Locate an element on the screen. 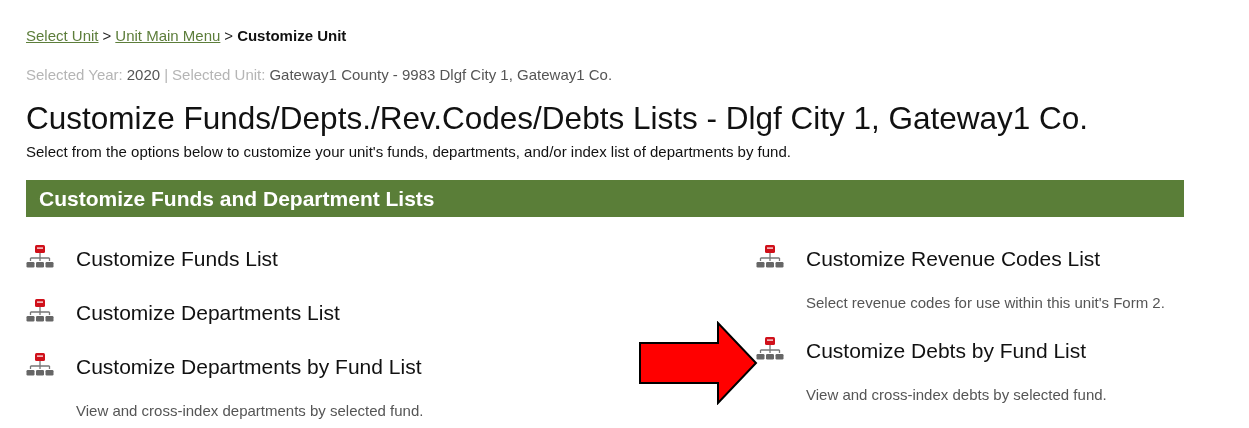 Image resolution: width=1249 pixels, height=428 pixels. page-subtitle: Select from the options below to customize your unit's funds, departments, and/or index list of departments by fund. is located at coordinates (409, 152).